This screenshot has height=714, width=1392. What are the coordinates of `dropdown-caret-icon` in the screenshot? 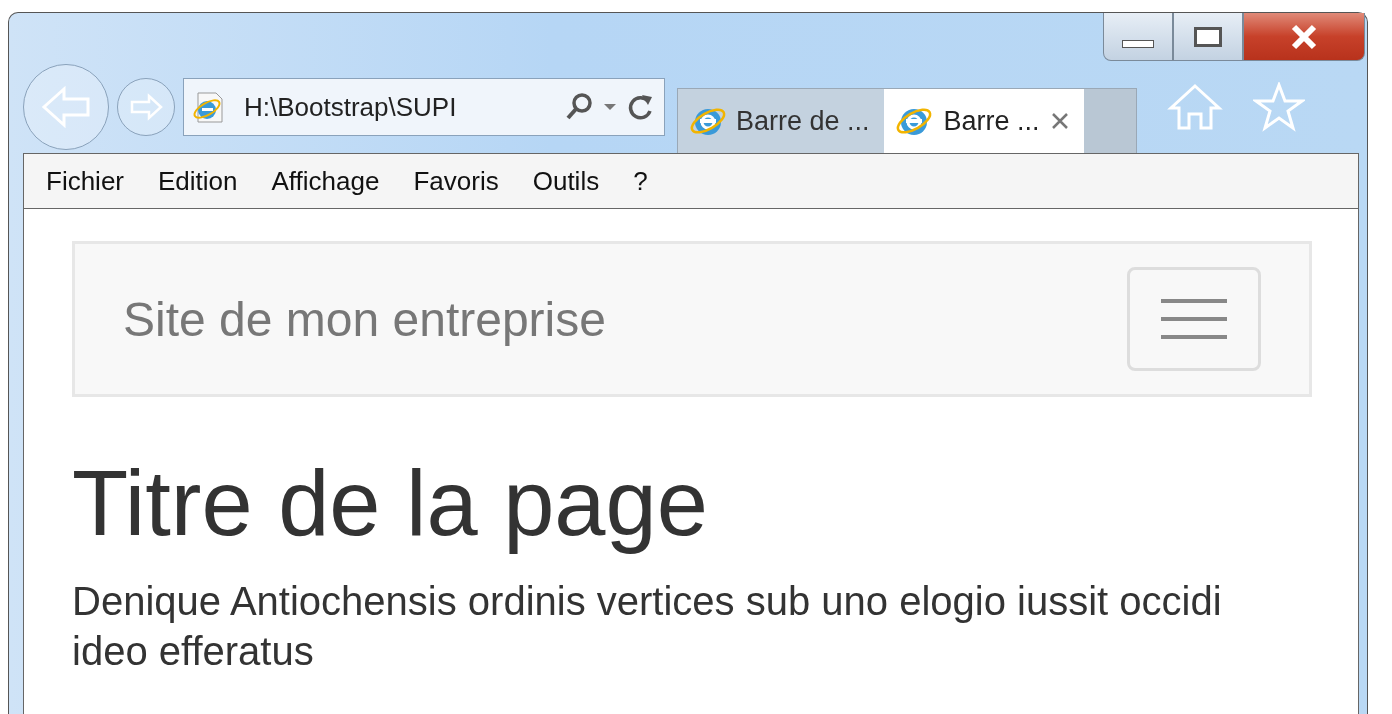 It's located at (610, 107).